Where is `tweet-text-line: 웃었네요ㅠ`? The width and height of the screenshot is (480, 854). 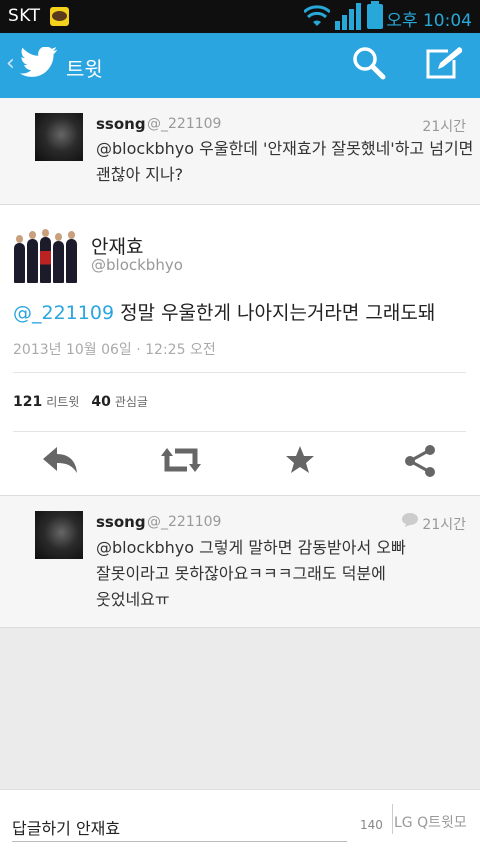
tweet-text-line: 웃었네요ㅠ is located at coordinates (133, 599).